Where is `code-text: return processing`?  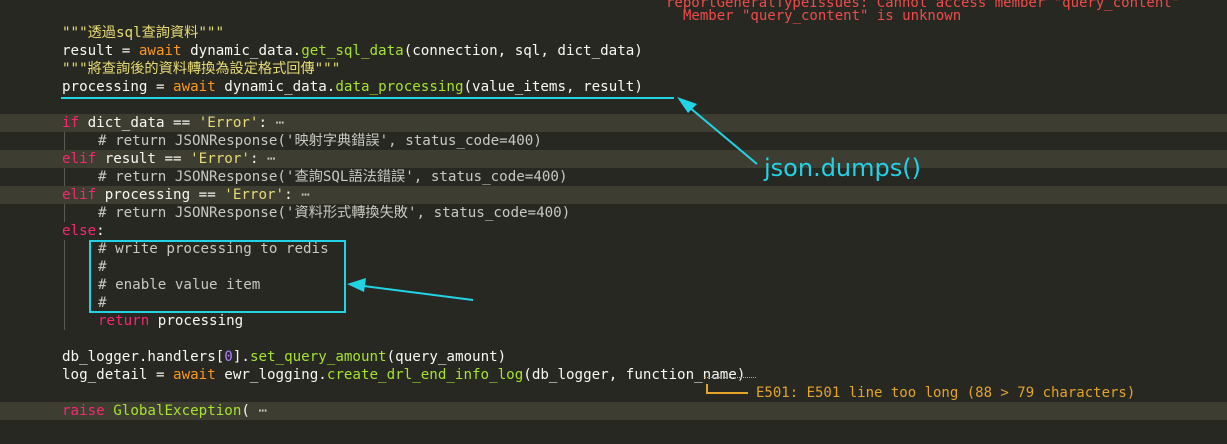
code-text: return processing is located at coordinates (171, 321).